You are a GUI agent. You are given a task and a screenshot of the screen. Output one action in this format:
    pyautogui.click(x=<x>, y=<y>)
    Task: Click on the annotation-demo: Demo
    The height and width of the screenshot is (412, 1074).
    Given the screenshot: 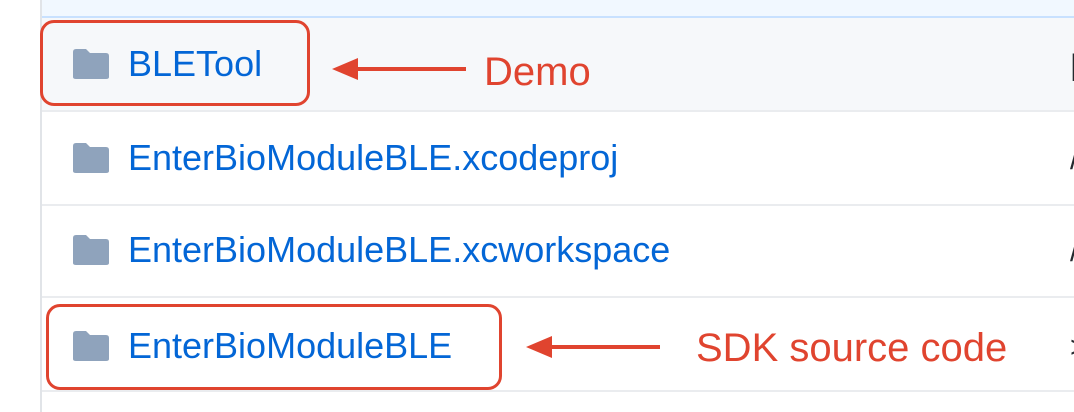 What is the action you would take?
    pyautogui.click(x=537, y=72)
    